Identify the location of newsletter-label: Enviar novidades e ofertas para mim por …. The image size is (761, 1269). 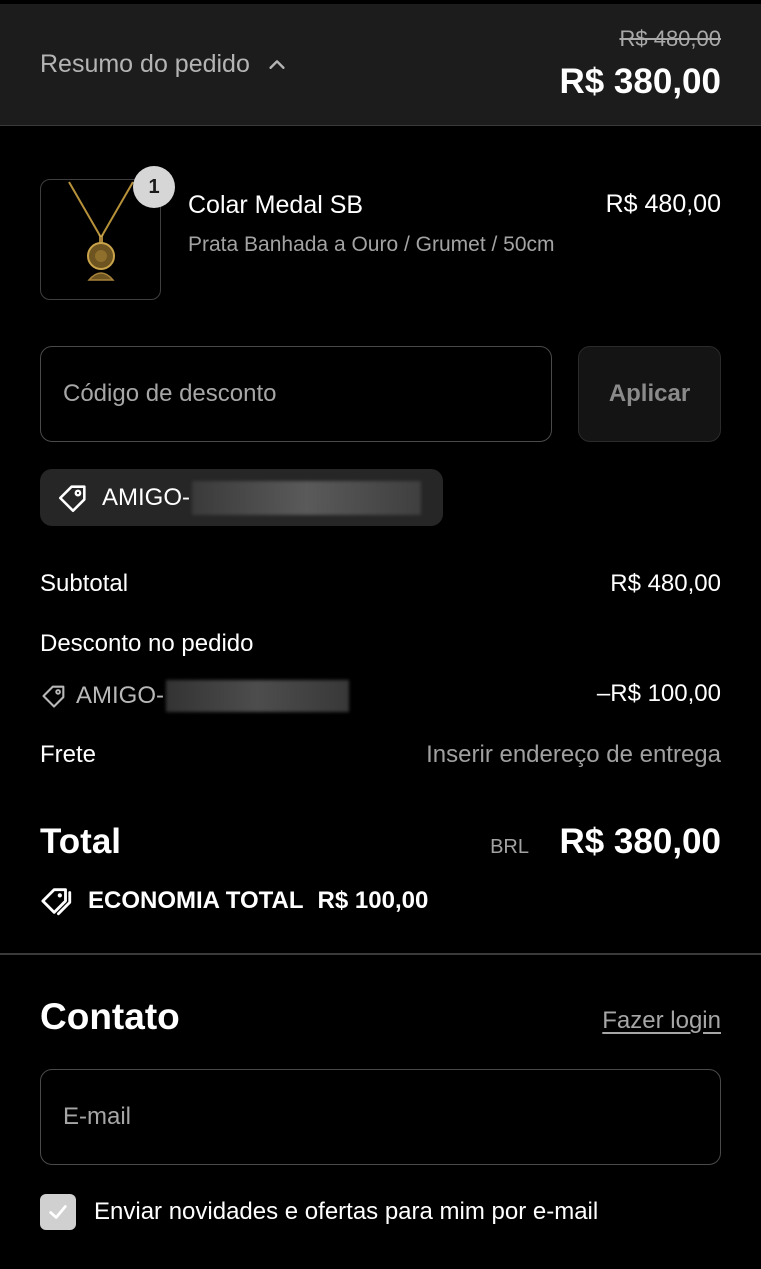
(346, 1211).